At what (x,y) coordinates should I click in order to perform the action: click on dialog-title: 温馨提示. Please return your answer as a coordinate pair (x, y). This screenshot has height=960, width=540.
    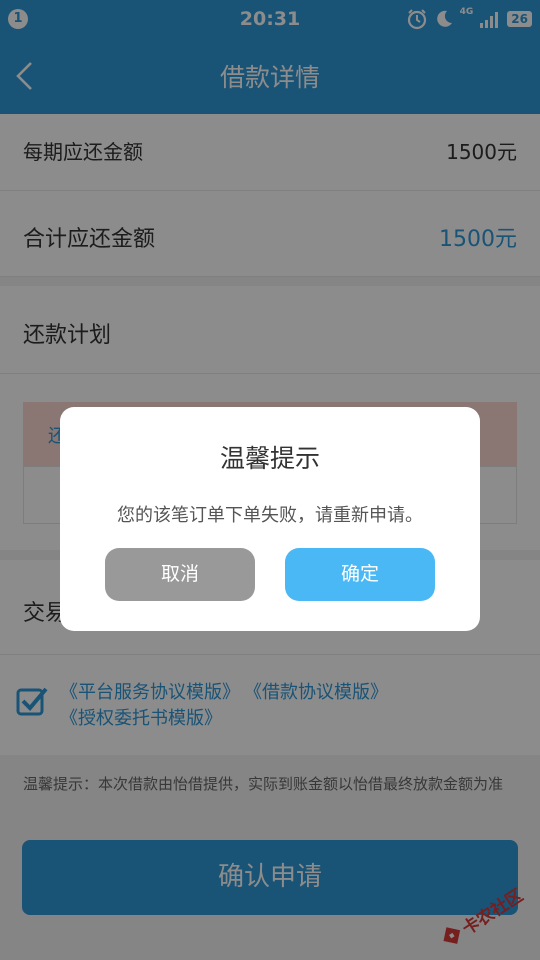
    Looking at the image, I should click on (269, 458).